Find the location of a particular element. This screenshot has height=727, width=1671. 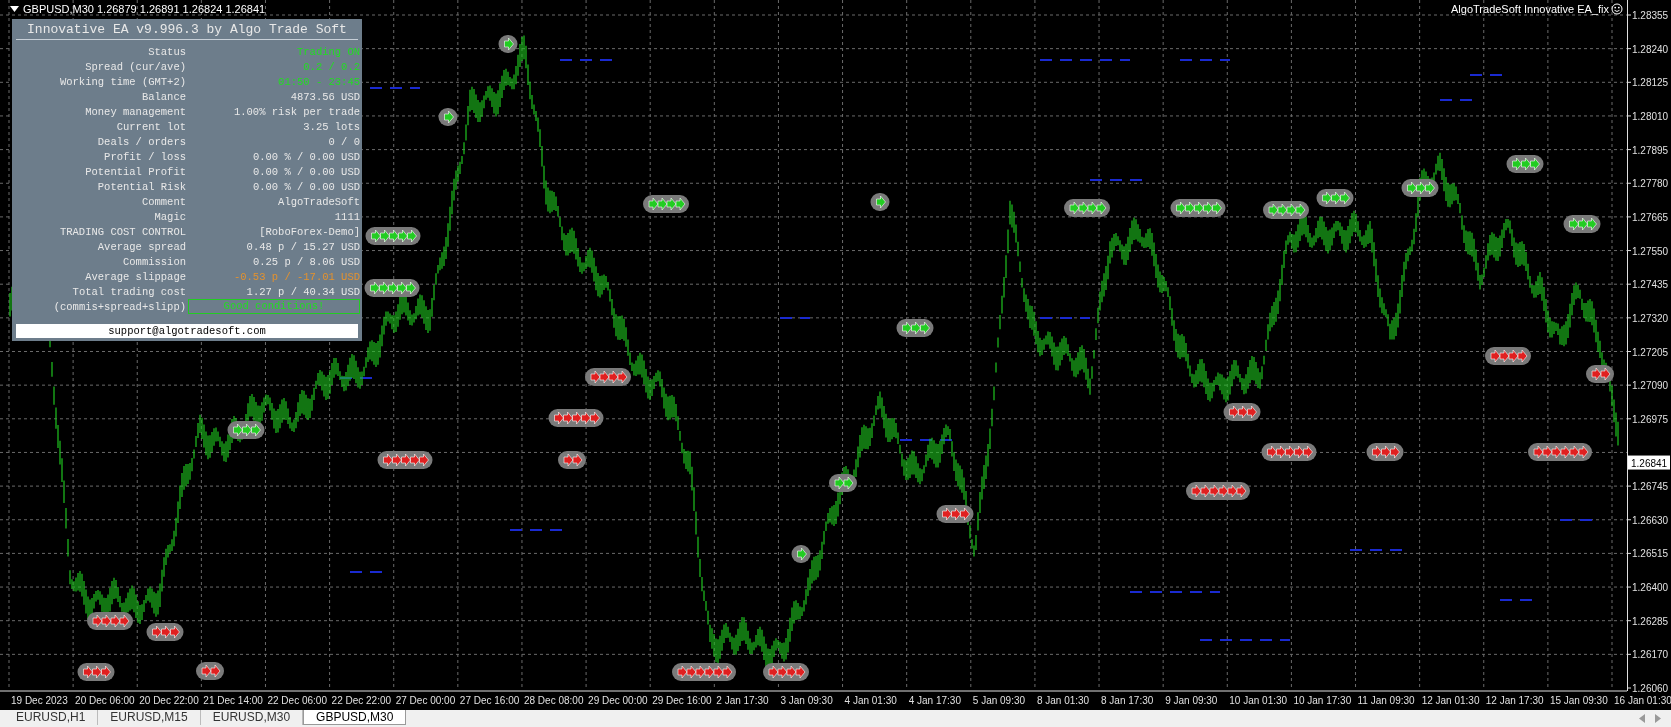

panel-label: Spread (cur/ave) is located at coordinates (135, 66).